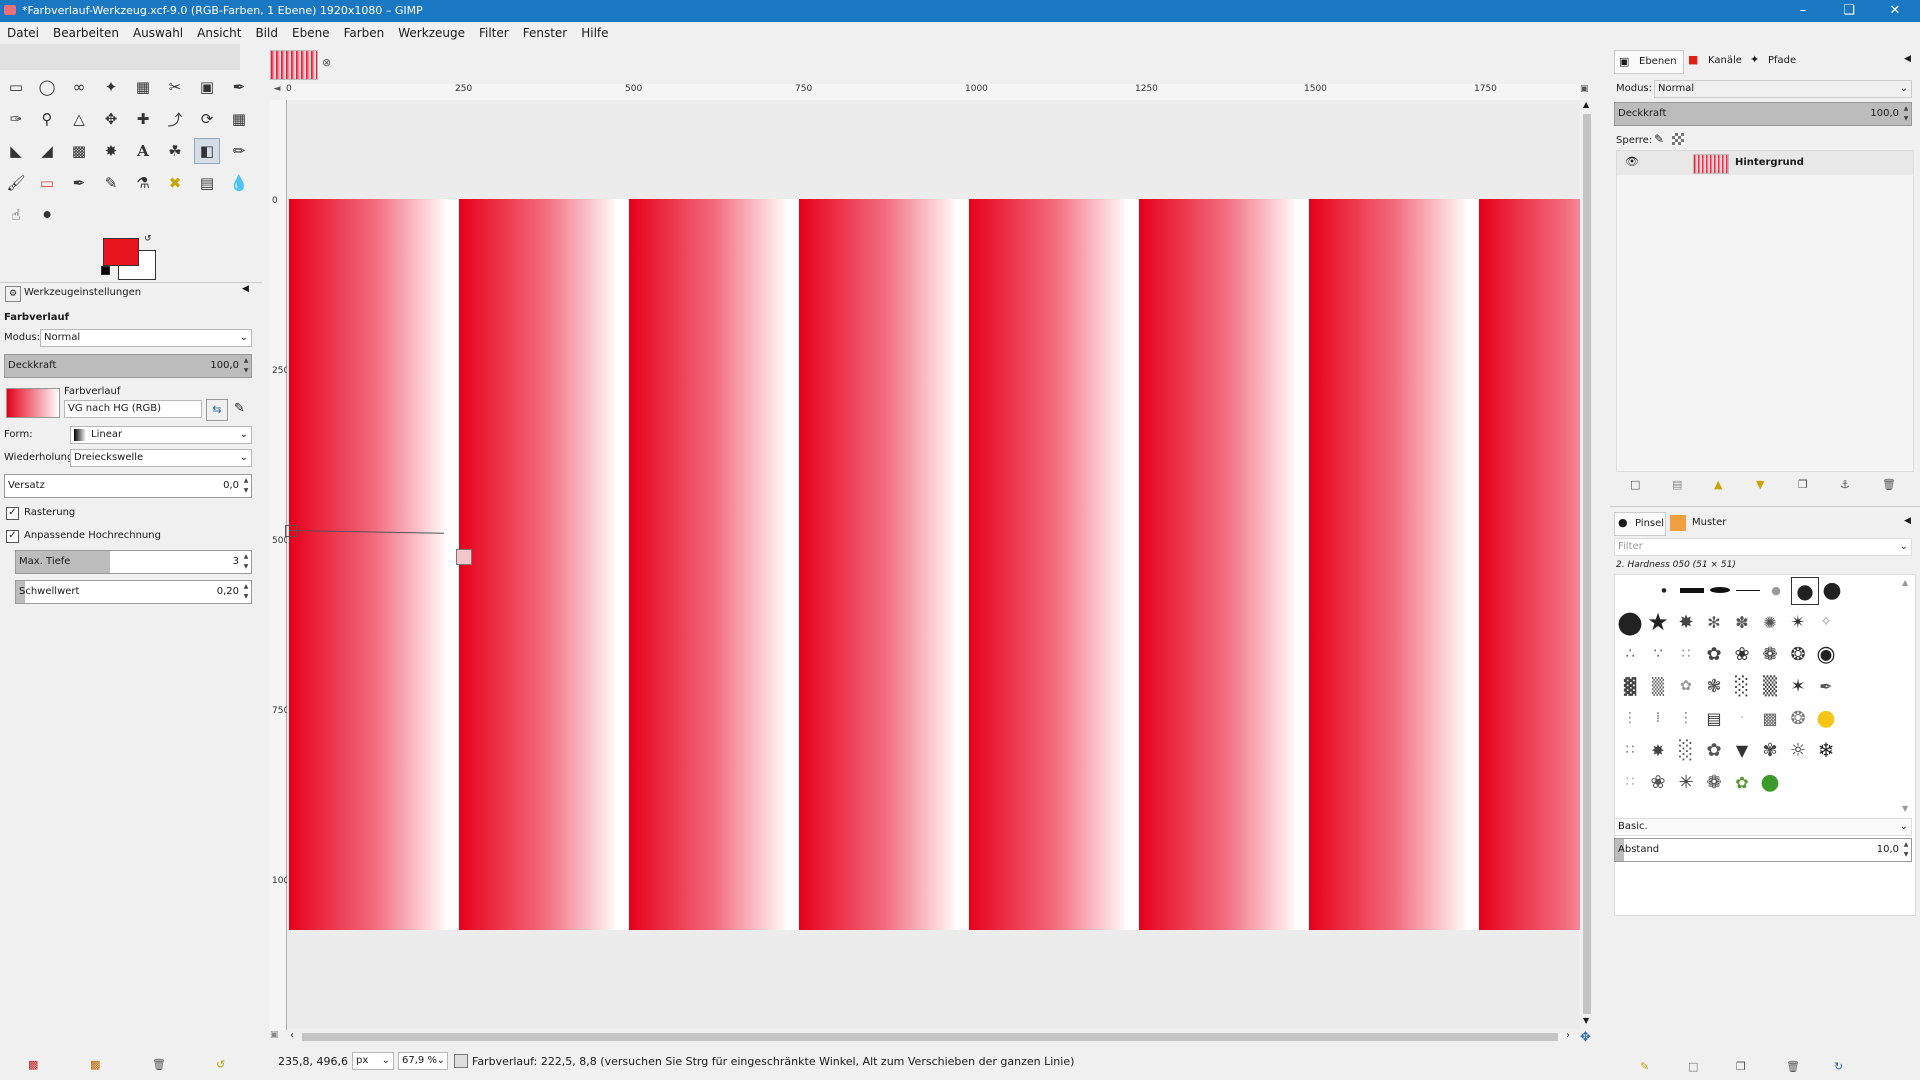  I want to click on edit-gradient-icon: ✎, so click(239, 408).